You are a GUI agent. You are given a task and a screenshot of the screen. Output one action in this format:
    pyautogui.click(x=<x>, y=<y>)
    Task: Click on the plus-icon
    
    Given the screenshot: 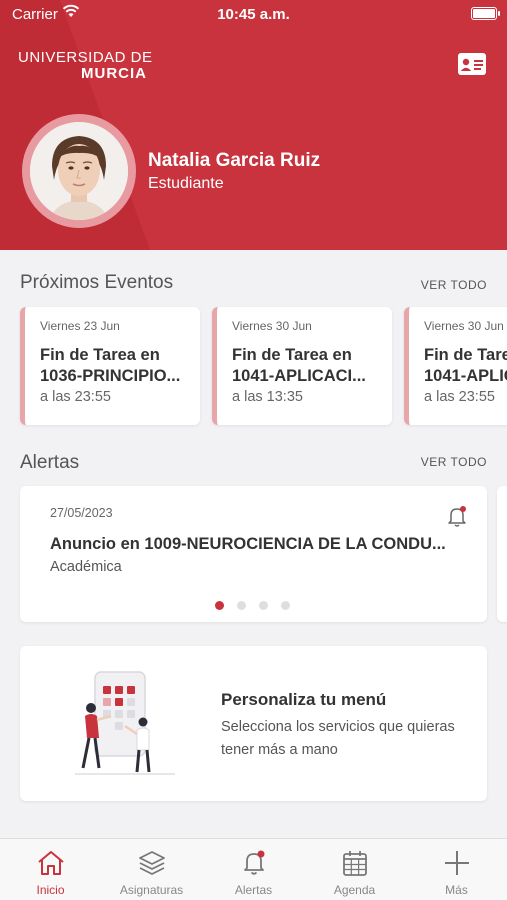 What is the action you would take?
    pyautogui.click(x=457, y=863)
    